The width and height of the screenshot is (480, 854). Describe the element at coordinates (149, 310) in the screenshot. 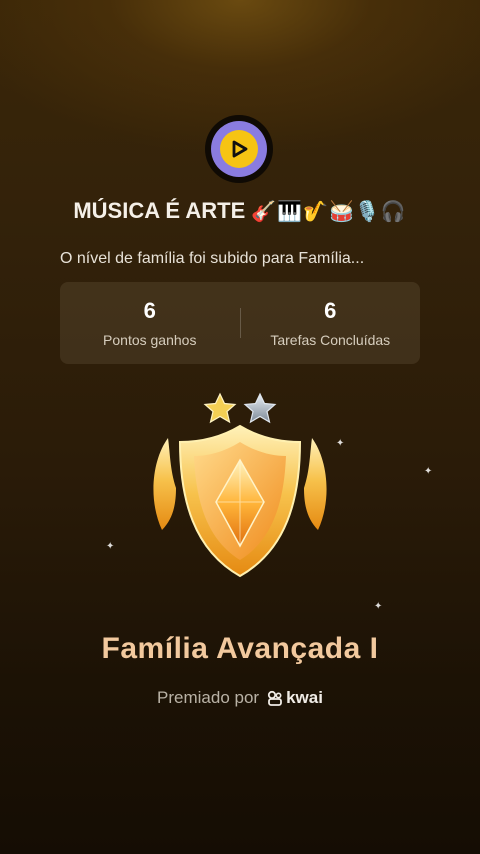

I see `points-value: 6` at that location.